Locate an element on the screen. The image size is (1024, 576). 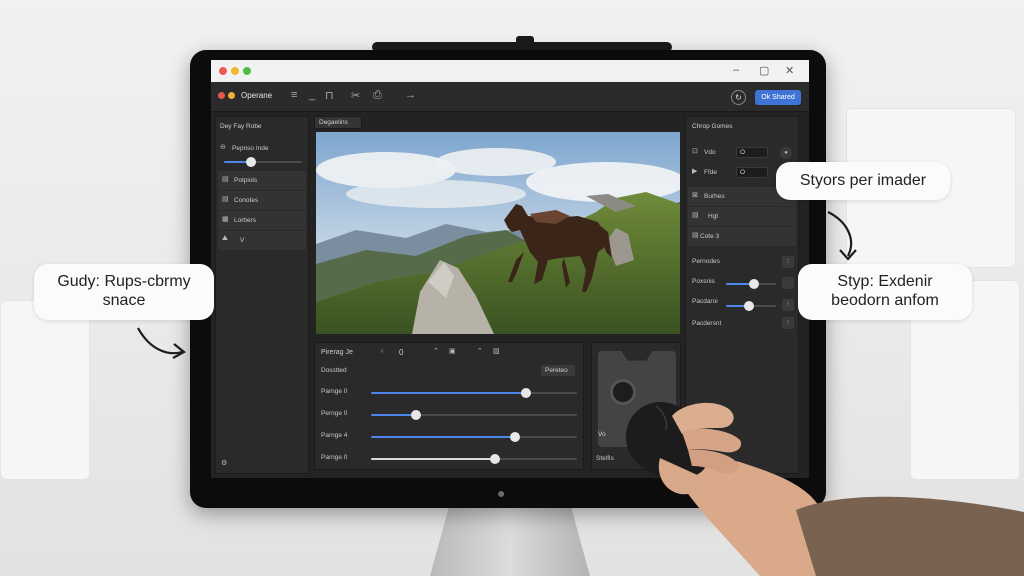
photo-canvas is located at coordinates (498, 233).